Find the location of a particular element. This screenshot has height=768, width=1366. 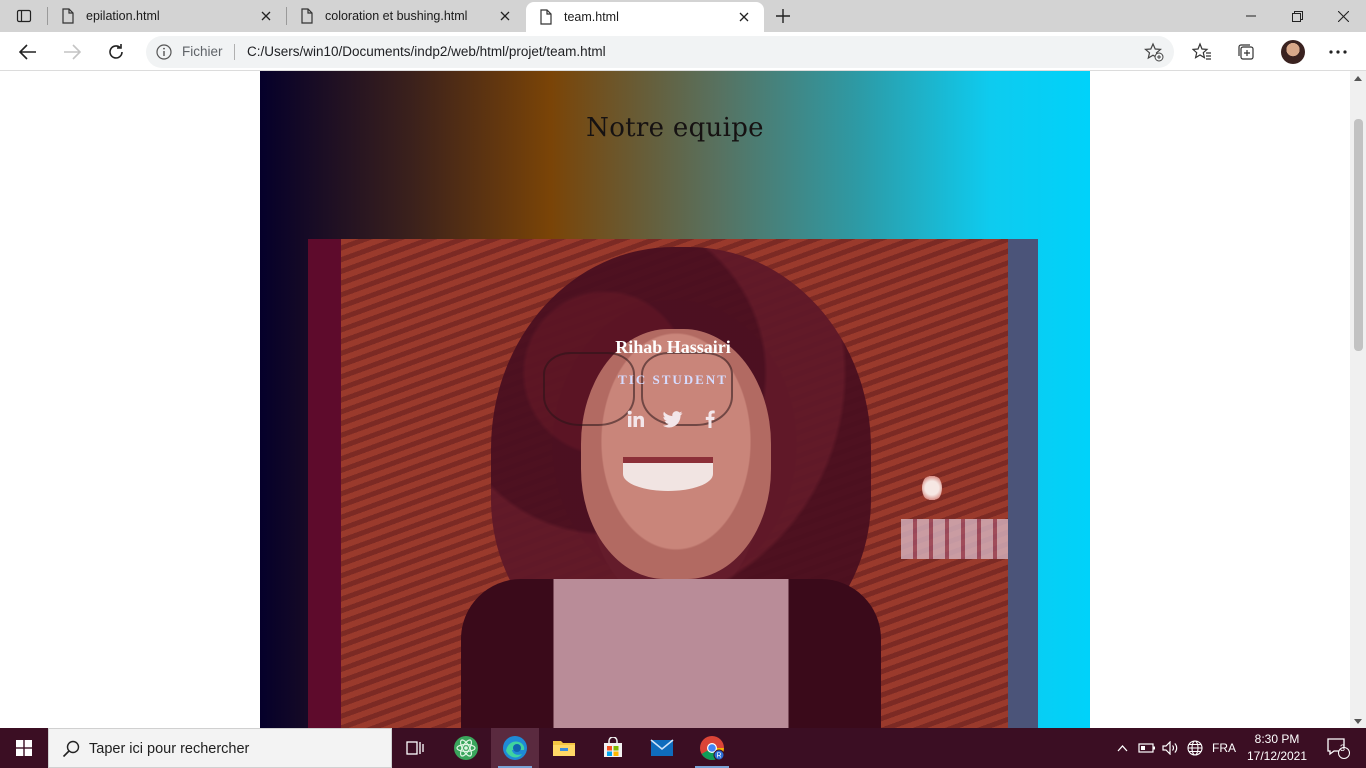

tab-actions-icon is located at coordinates (24, 16).